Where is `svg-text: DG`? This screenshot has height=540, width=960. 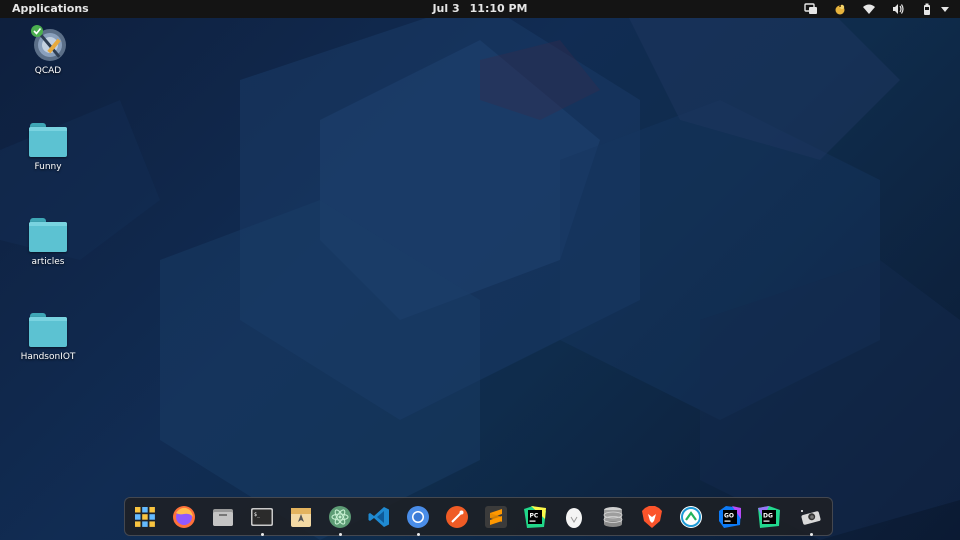
svg-text: DG is located at coordinates (768, 516).